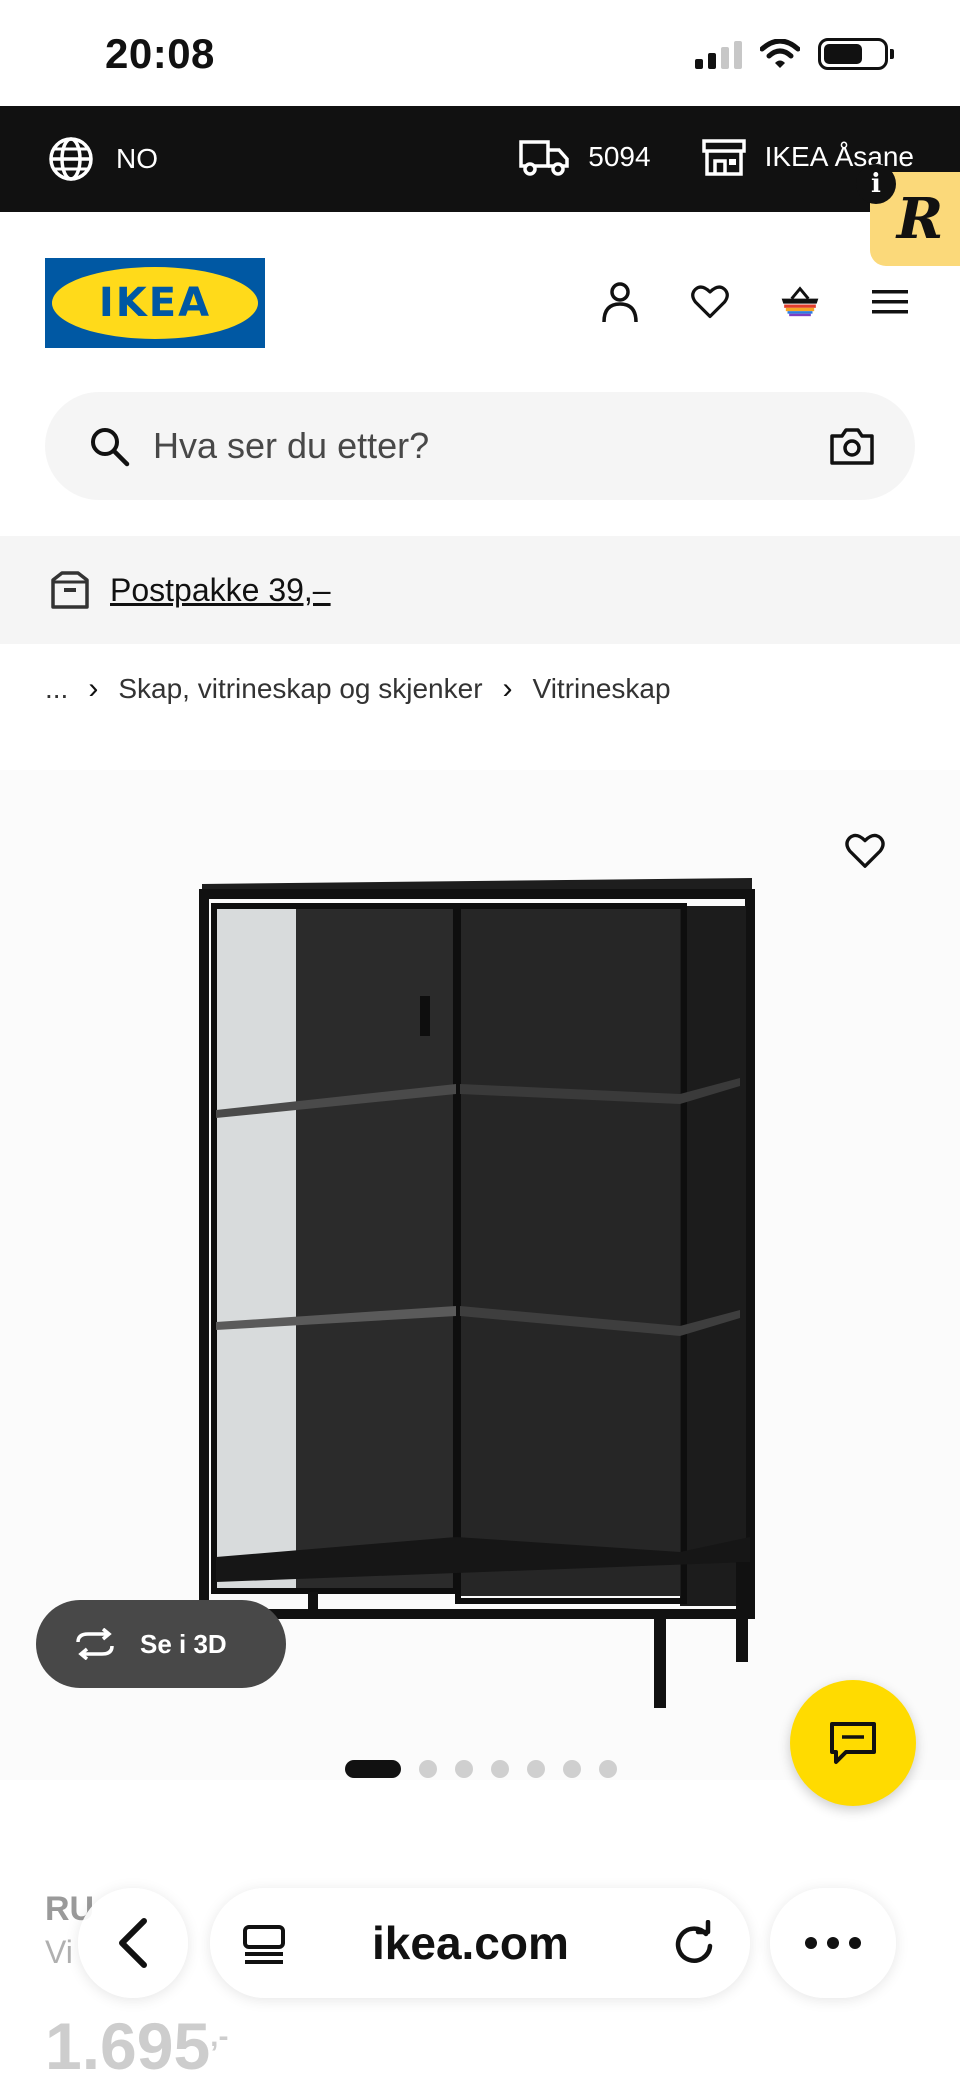 This screenshot has height=2077, width=960. Describe the element at coordinates (890, 302) in the screenshot. I see `hamburger-menu-icon` at that location.